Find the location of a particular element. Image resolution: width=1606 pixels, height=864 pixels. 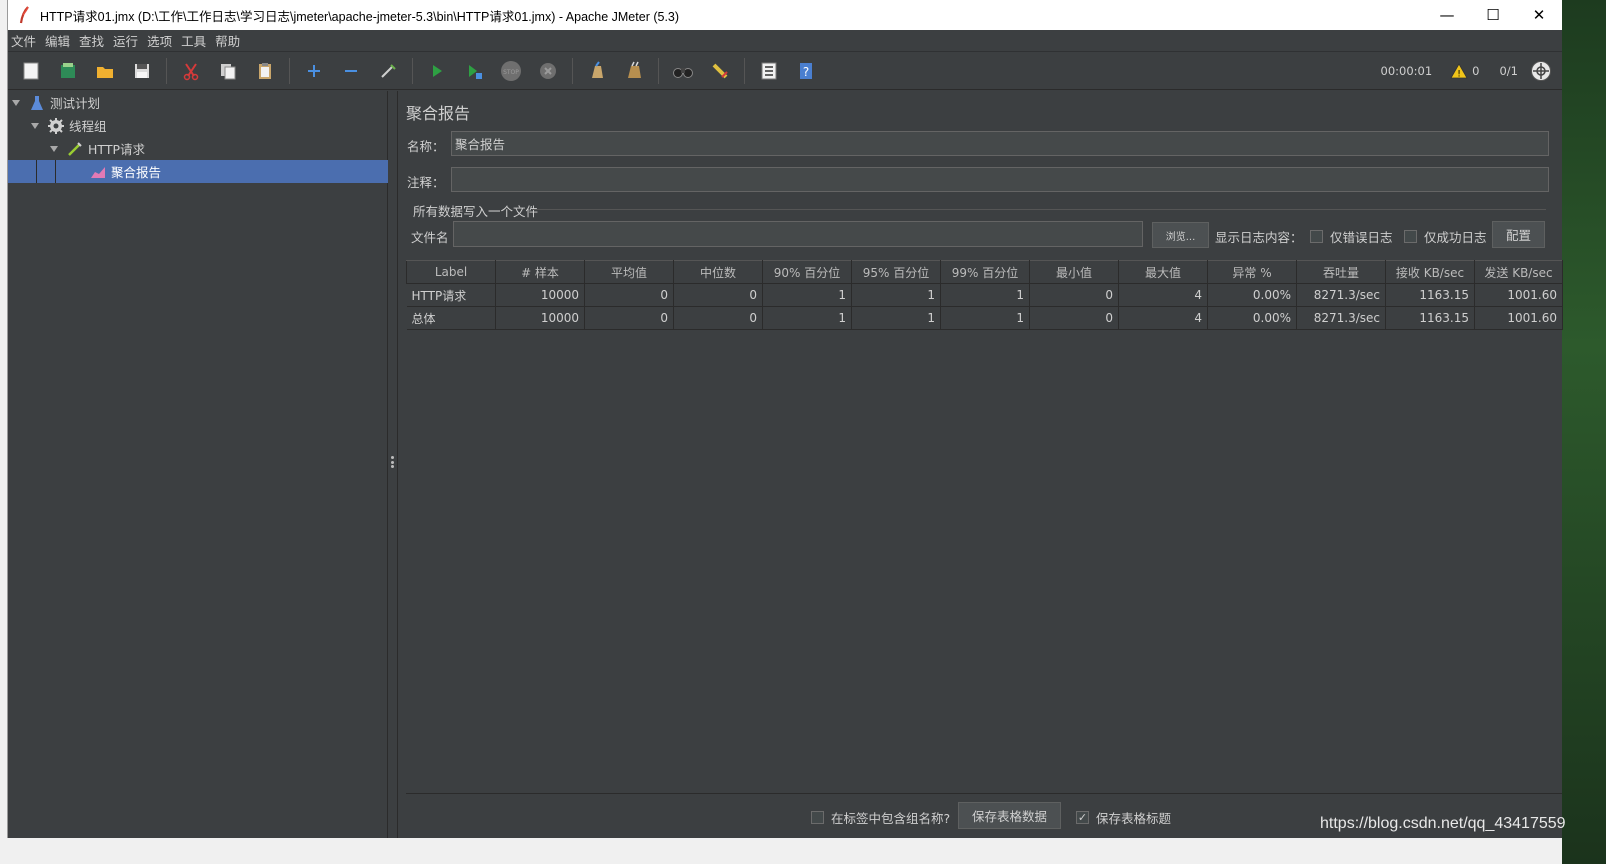

scissors-icon is located at coordinates (191, 71).